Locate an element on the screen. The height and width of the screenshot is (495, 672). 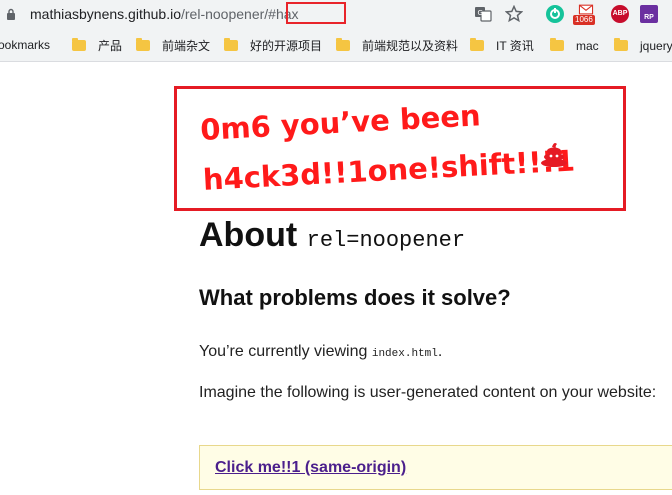
viewing-paragraph: You’re currently viewing index.html. is located at coordinates (320, 352).